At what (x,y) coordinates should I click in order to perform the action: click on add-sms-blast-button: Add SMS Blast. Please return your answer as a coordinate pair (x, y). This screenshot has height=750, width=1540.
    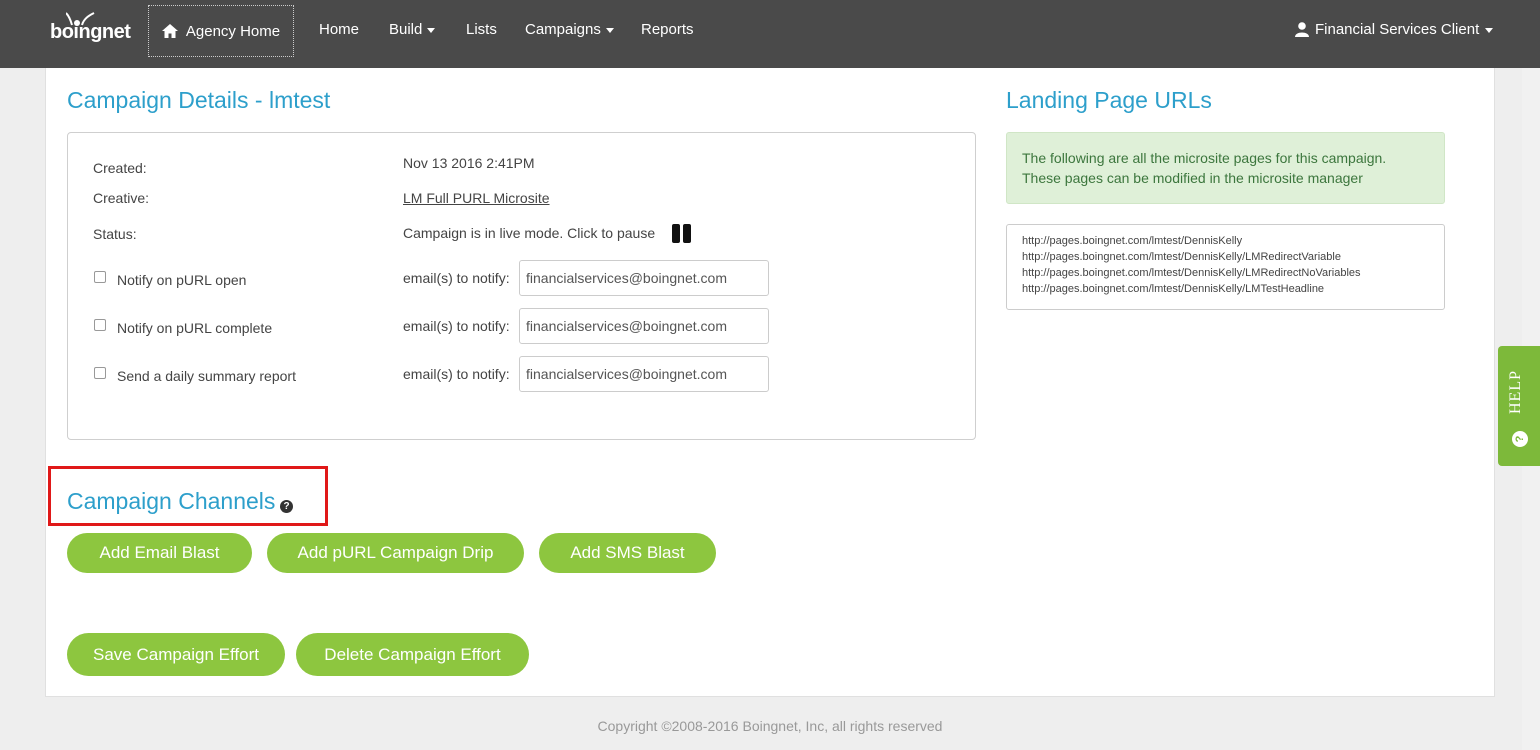
    Looking at the image, I should click on (627, 553).